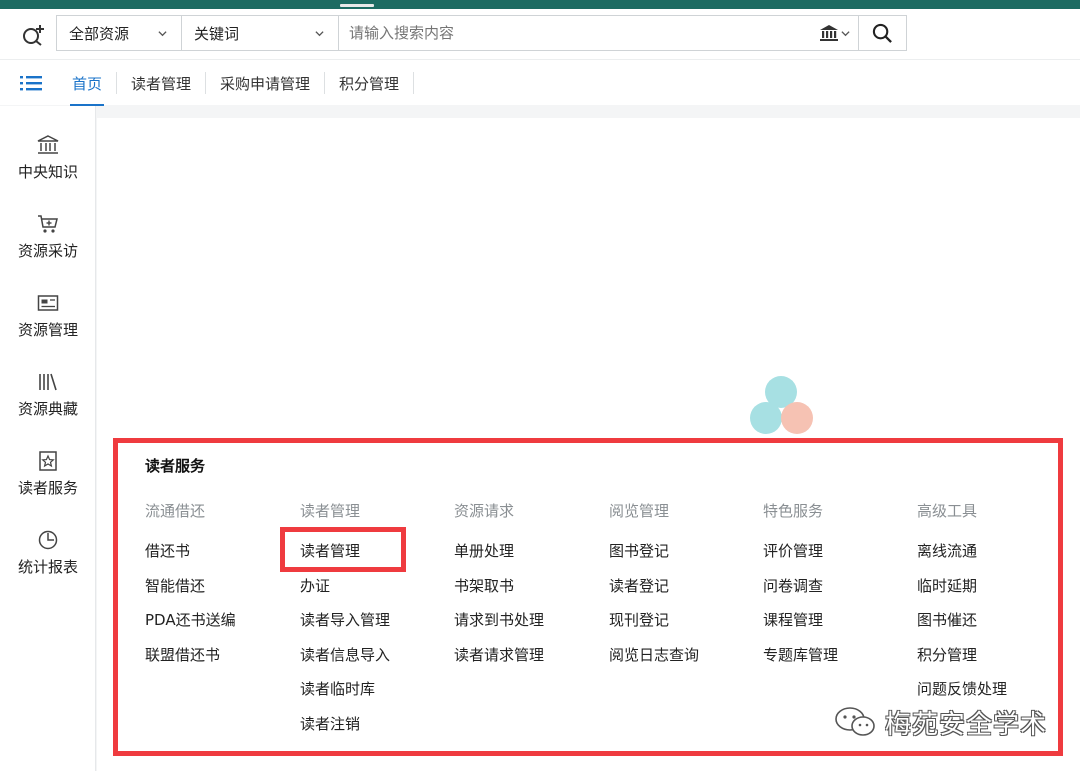  Describe the element at coordinates (48, 224) in the screenshot. I see `cart-add-icon` at that location.